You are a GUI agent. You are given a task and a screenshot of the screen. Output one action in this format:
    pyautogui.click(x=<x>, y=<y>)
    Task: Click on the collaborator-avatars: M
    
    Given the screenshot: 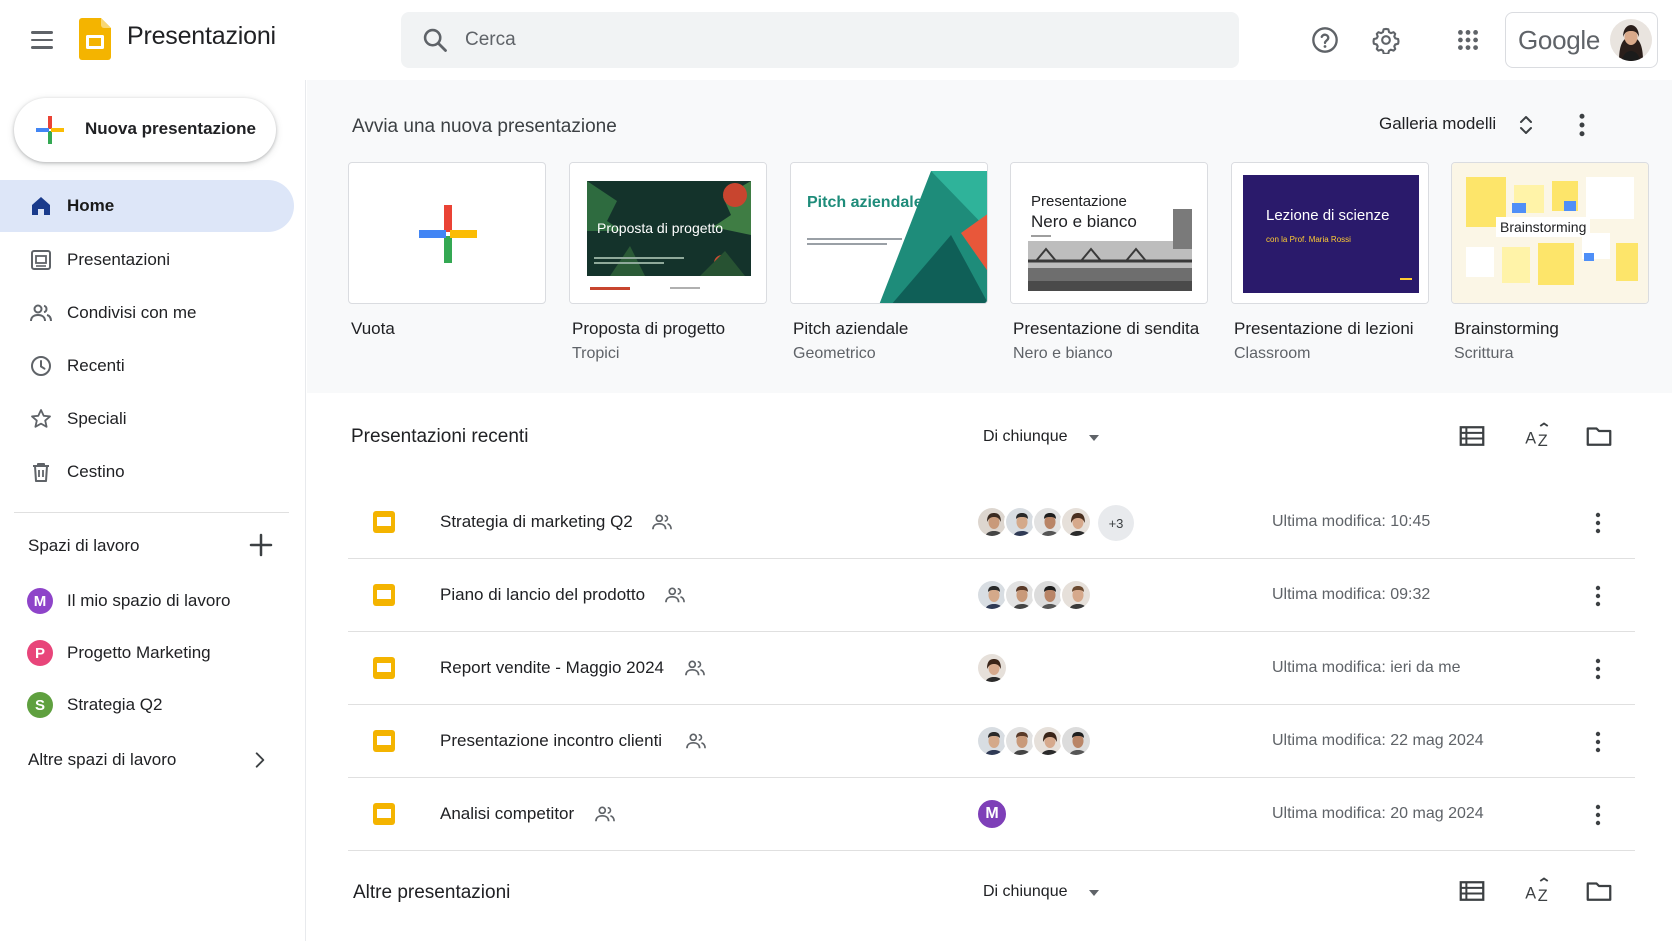 What is the action you would take?
    pyautogui.click(x=992, y=815)
    